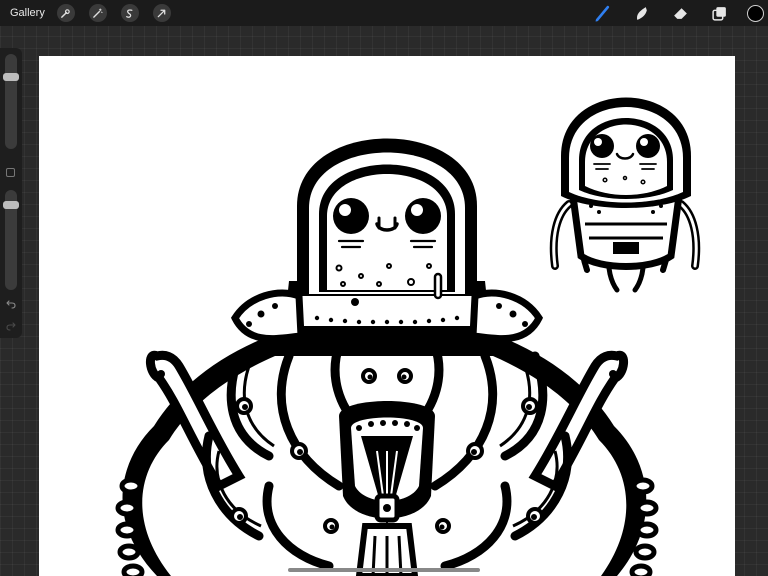  I want to click on eraser-tool-button, so click(680, 13).